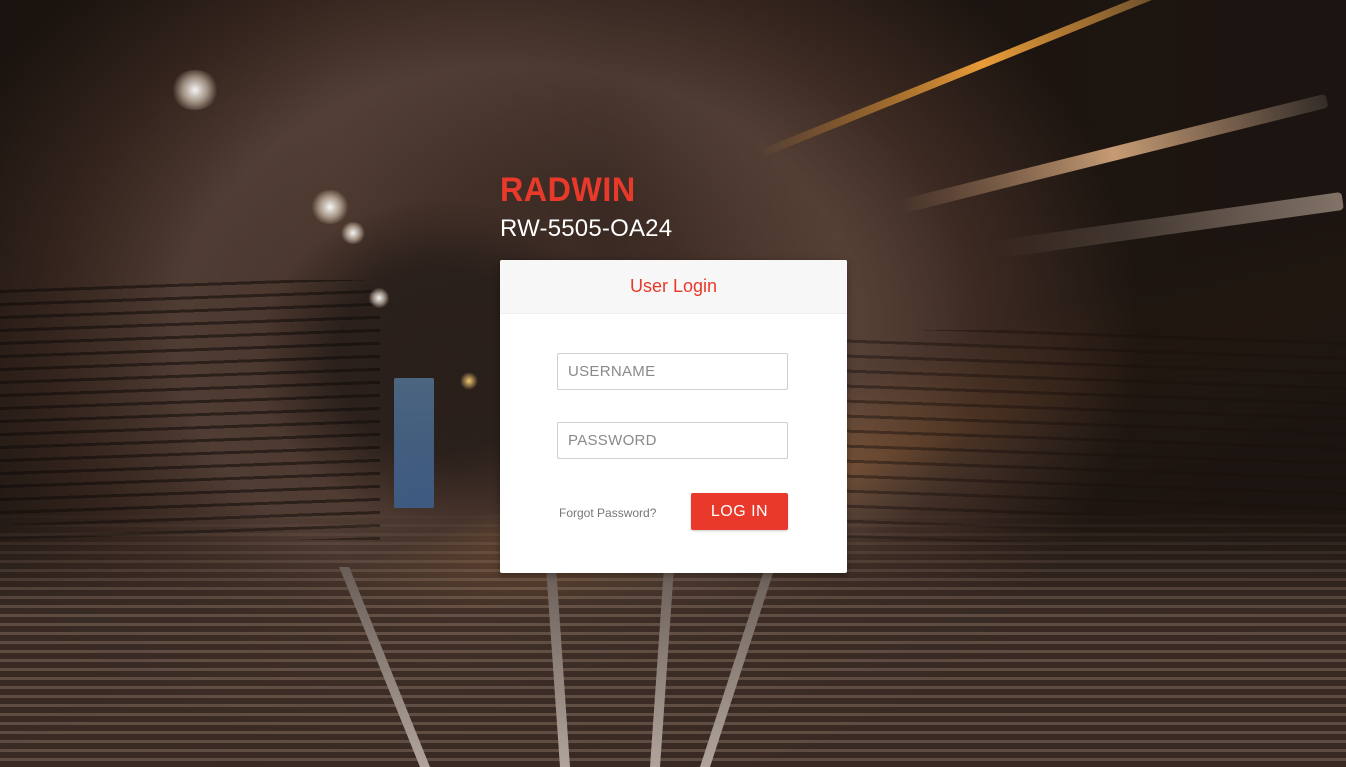 This screenshot has height=767, width=1346. I want to click on login-card-header: User Login, so click(673, 287).